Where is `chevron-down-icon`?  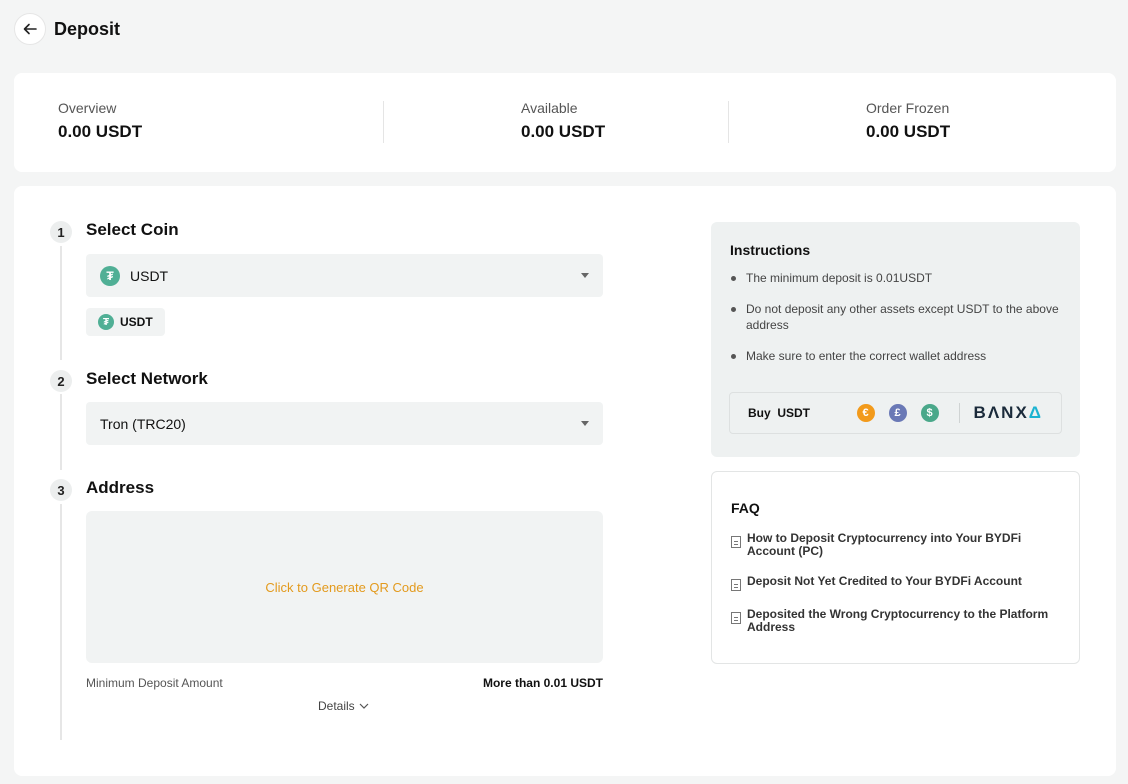 chevron-down-icon is located at coordinates (364, 706).